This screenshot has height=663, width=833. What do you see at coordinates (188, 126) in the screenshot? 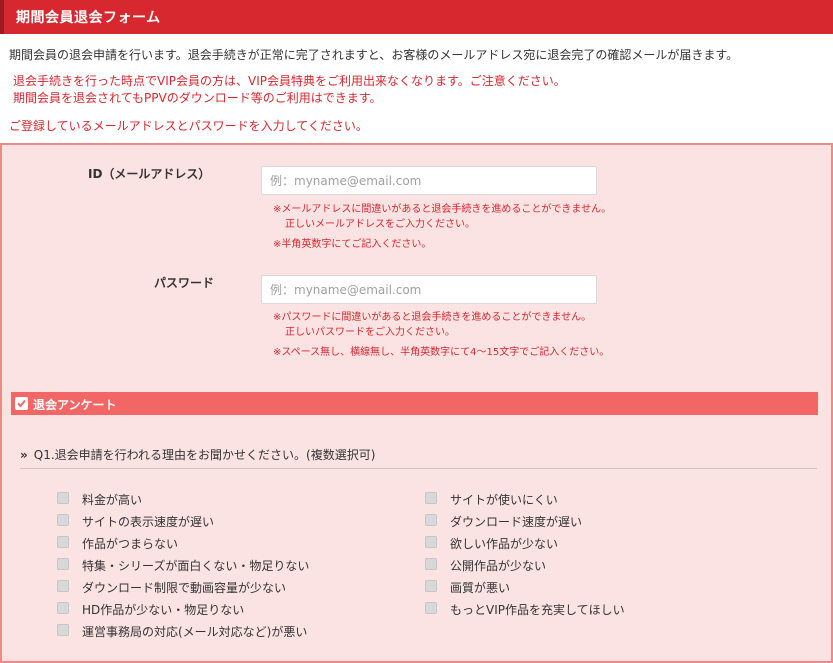
I see `login-instruction: ご登録しているメールアドレスとパスワードを入力してください。` at bounding box center [188, 126].